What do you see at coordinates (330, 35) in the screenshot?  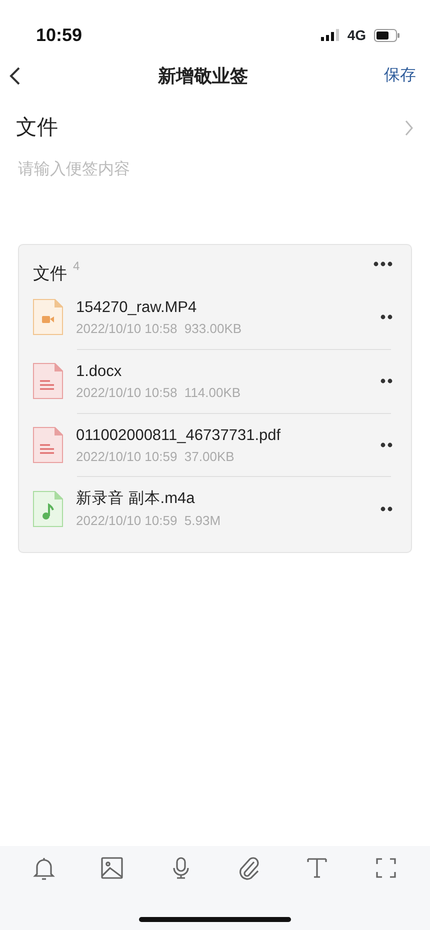 I see `signal-icon` at bounding box center [330, 35].